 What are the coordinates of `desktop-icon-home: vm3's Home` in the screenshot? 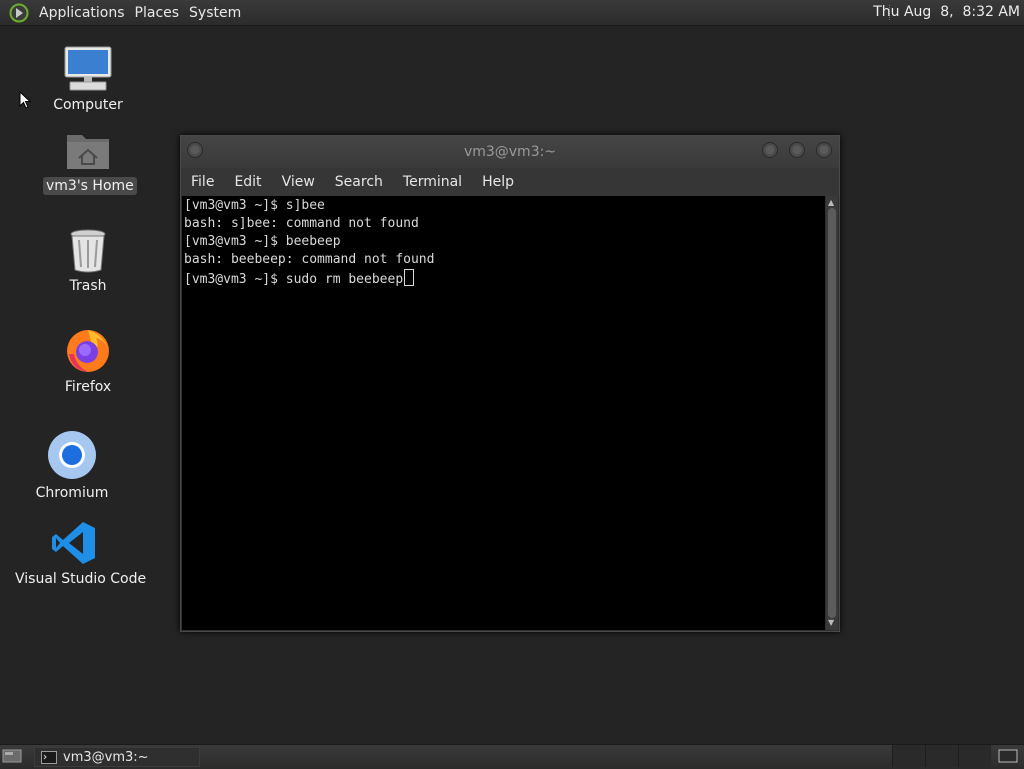 It's located at (90, 161).